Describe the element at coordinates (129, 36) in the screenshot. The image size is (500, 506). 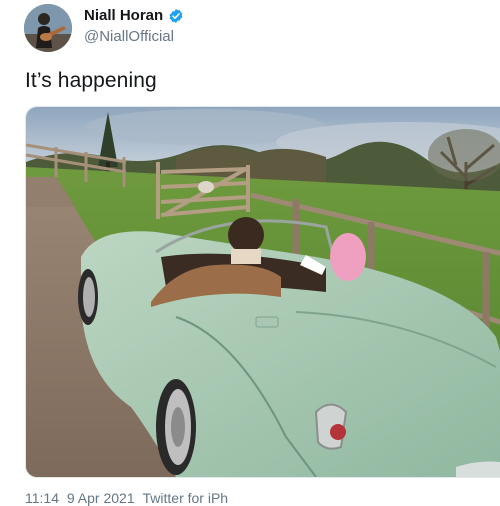
I see `author-handle: @NiallOfficial` at that location.